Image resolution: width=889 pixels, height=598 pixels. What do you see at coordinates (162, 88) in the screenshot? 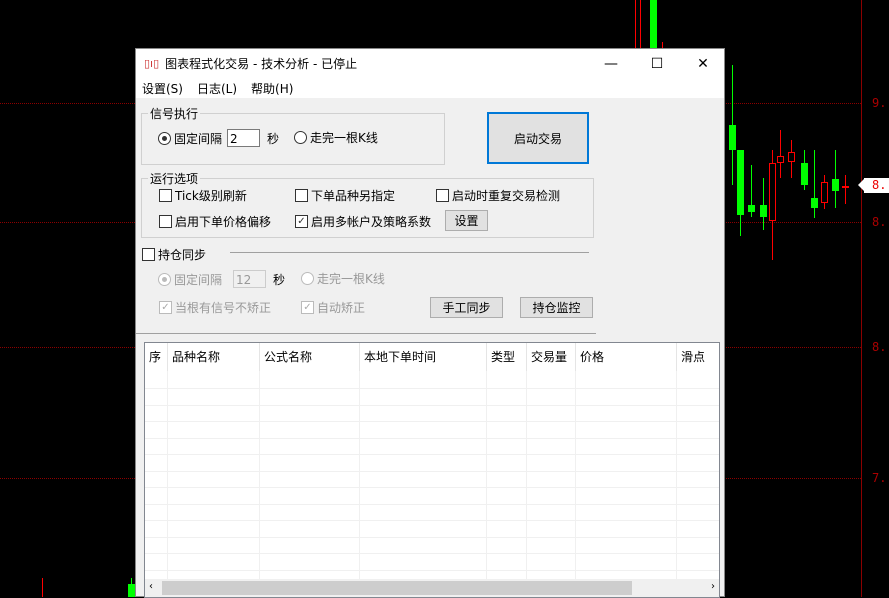
I see `menu-settings: 设置(S)` at bounding box center [162, 88].